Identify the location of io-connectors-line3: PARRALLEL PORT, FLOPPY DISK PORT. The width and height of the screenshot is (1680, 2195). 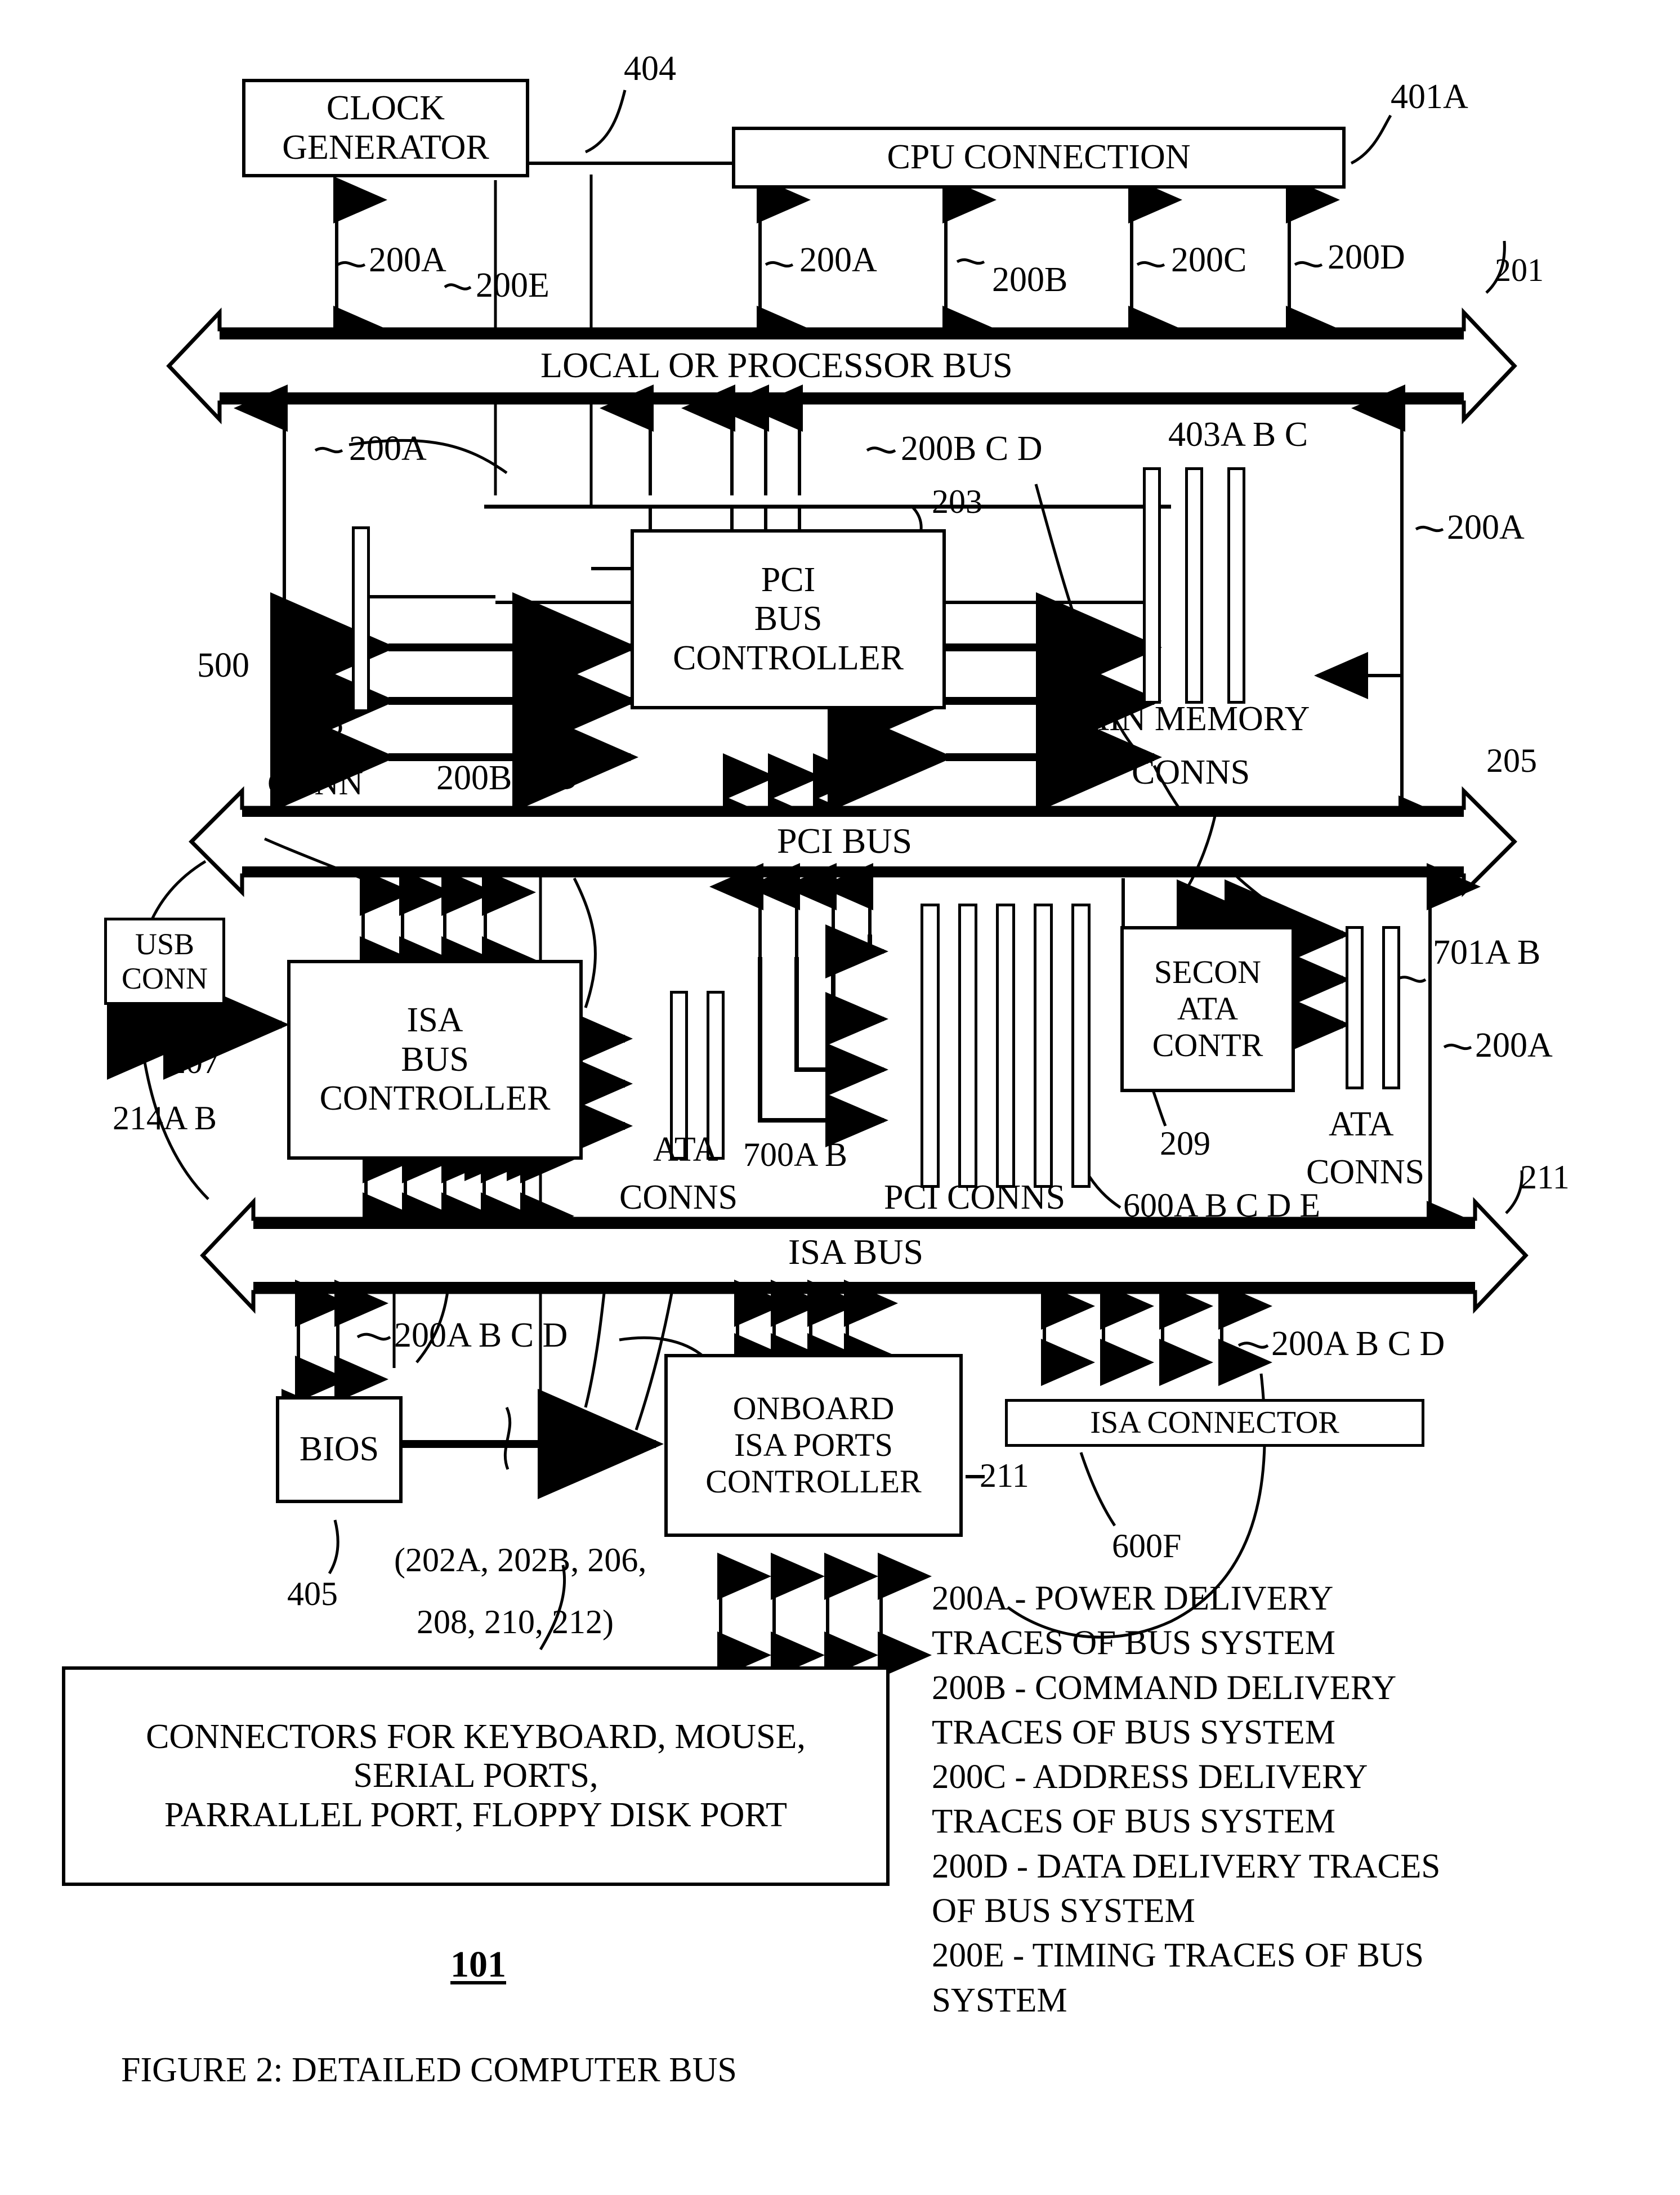
(476, 1814).